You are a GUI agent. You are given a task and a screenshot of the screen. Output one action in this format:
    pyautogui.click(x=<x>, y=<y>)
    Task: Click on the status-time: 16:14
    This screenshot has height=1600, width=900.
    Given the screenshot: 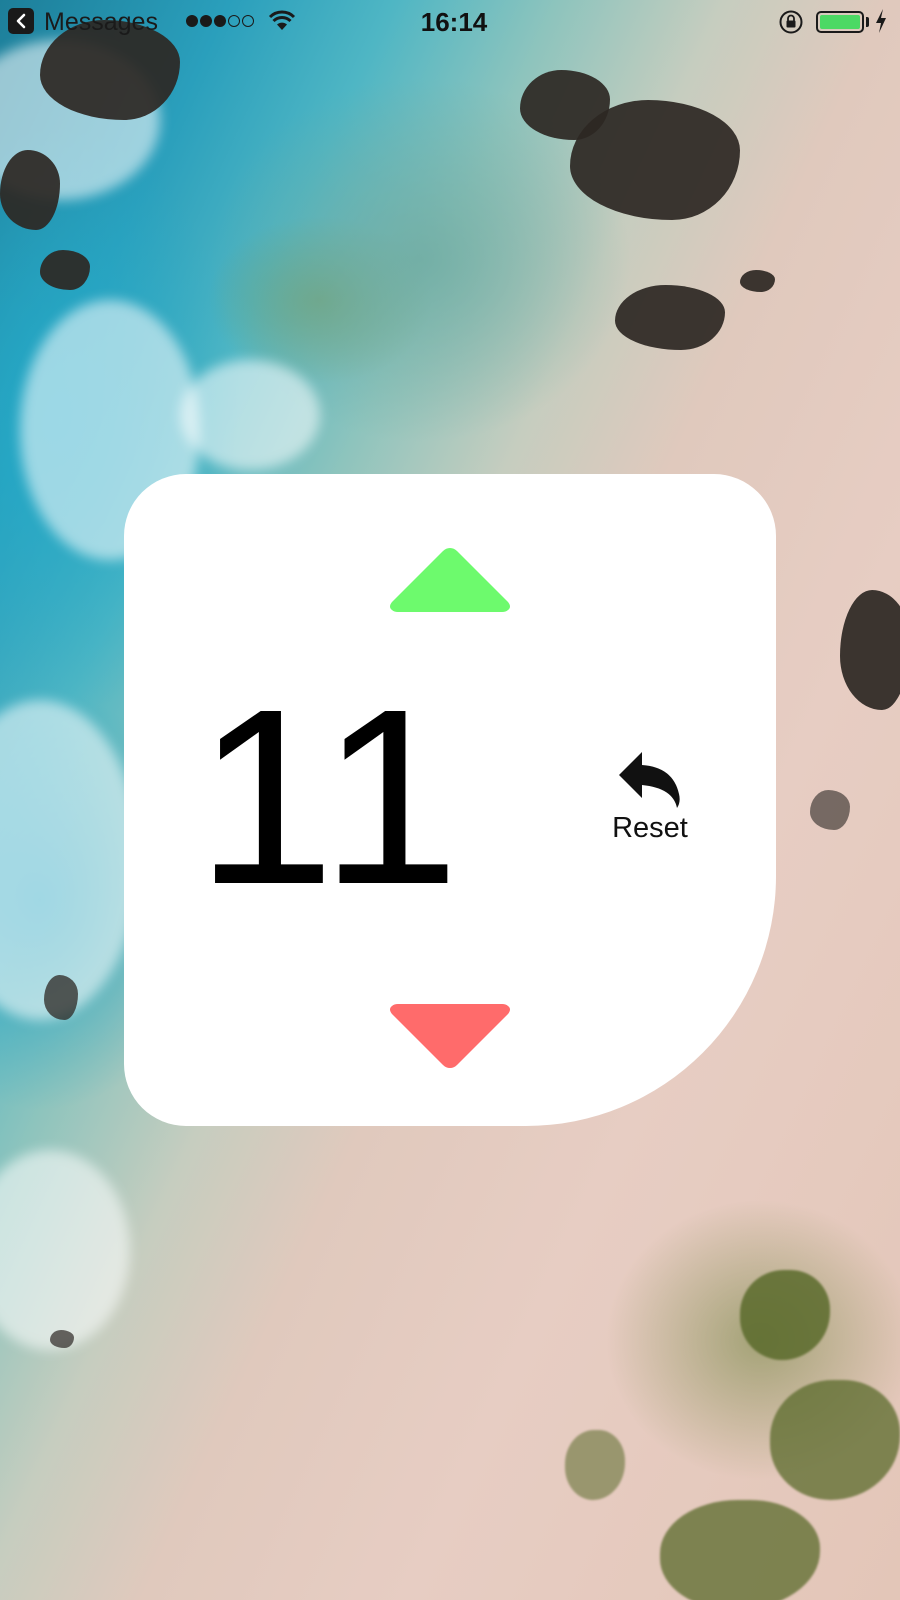 What is the action you would take?
    pyautogui.click(x=454, y=22)
    